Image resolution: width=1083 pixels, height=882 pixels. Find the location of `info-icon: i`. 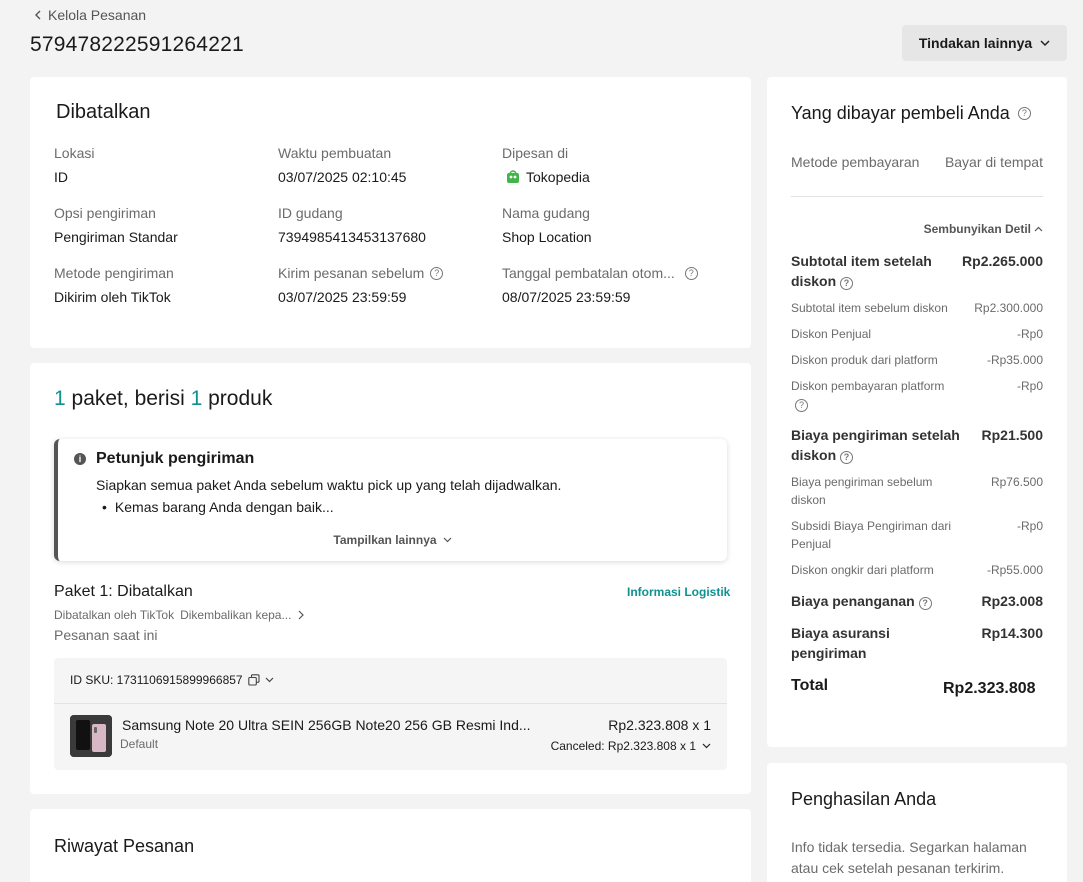

info-icon: i is located at coordinates (80, 459).